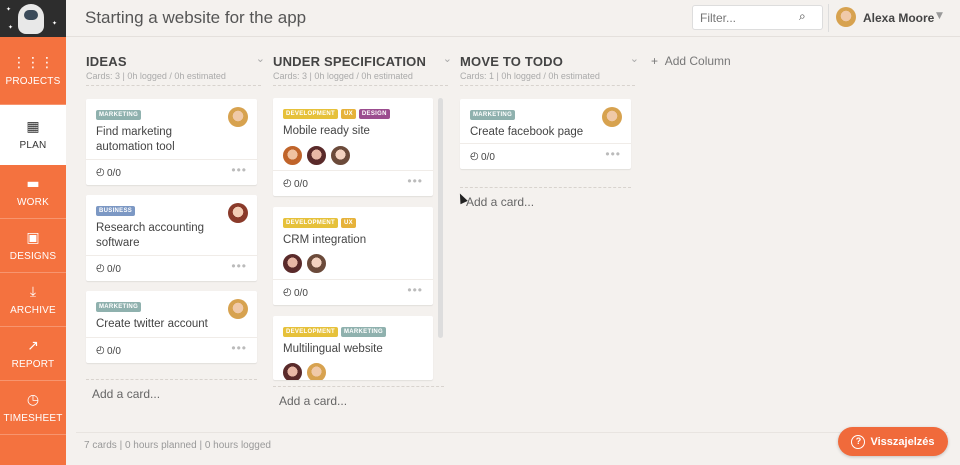  What do you see at coordinates (325, 240) in the screenshot?
I see `card-title: CRM integration` at bounding box center [325, 240].